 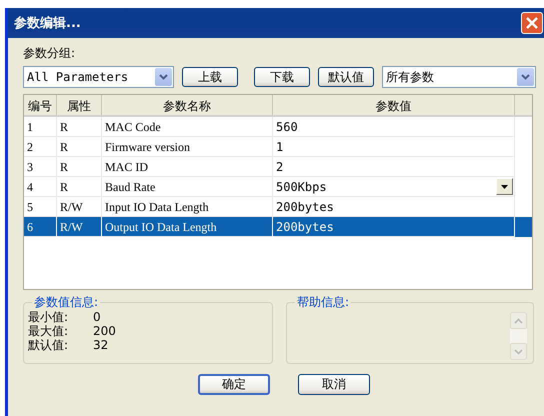 I want to click on group-label: 参数分组:, so click(x=49, y=53).